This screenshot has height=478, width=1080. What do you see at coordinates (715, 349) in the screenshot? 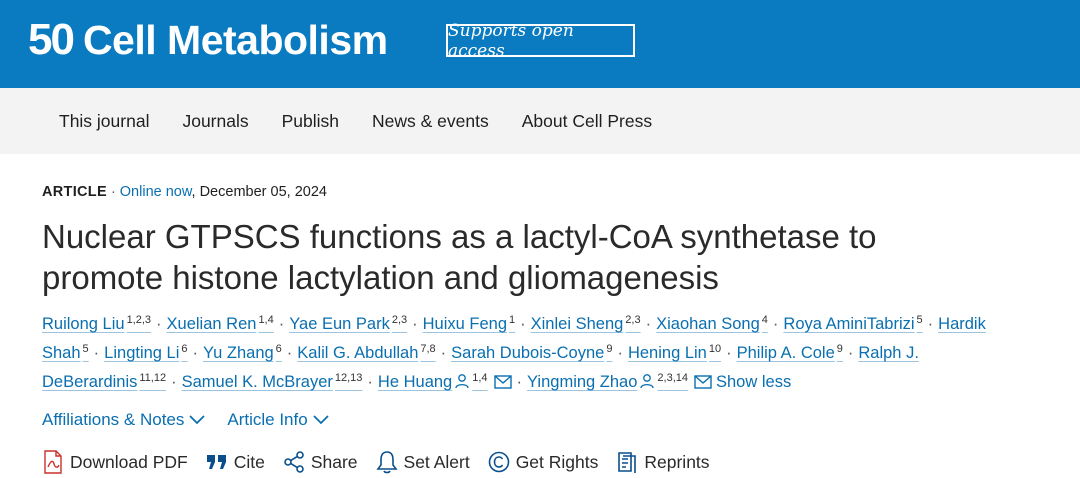
I see `affiliation-numbers: 10` at bounding box center [715, 349].